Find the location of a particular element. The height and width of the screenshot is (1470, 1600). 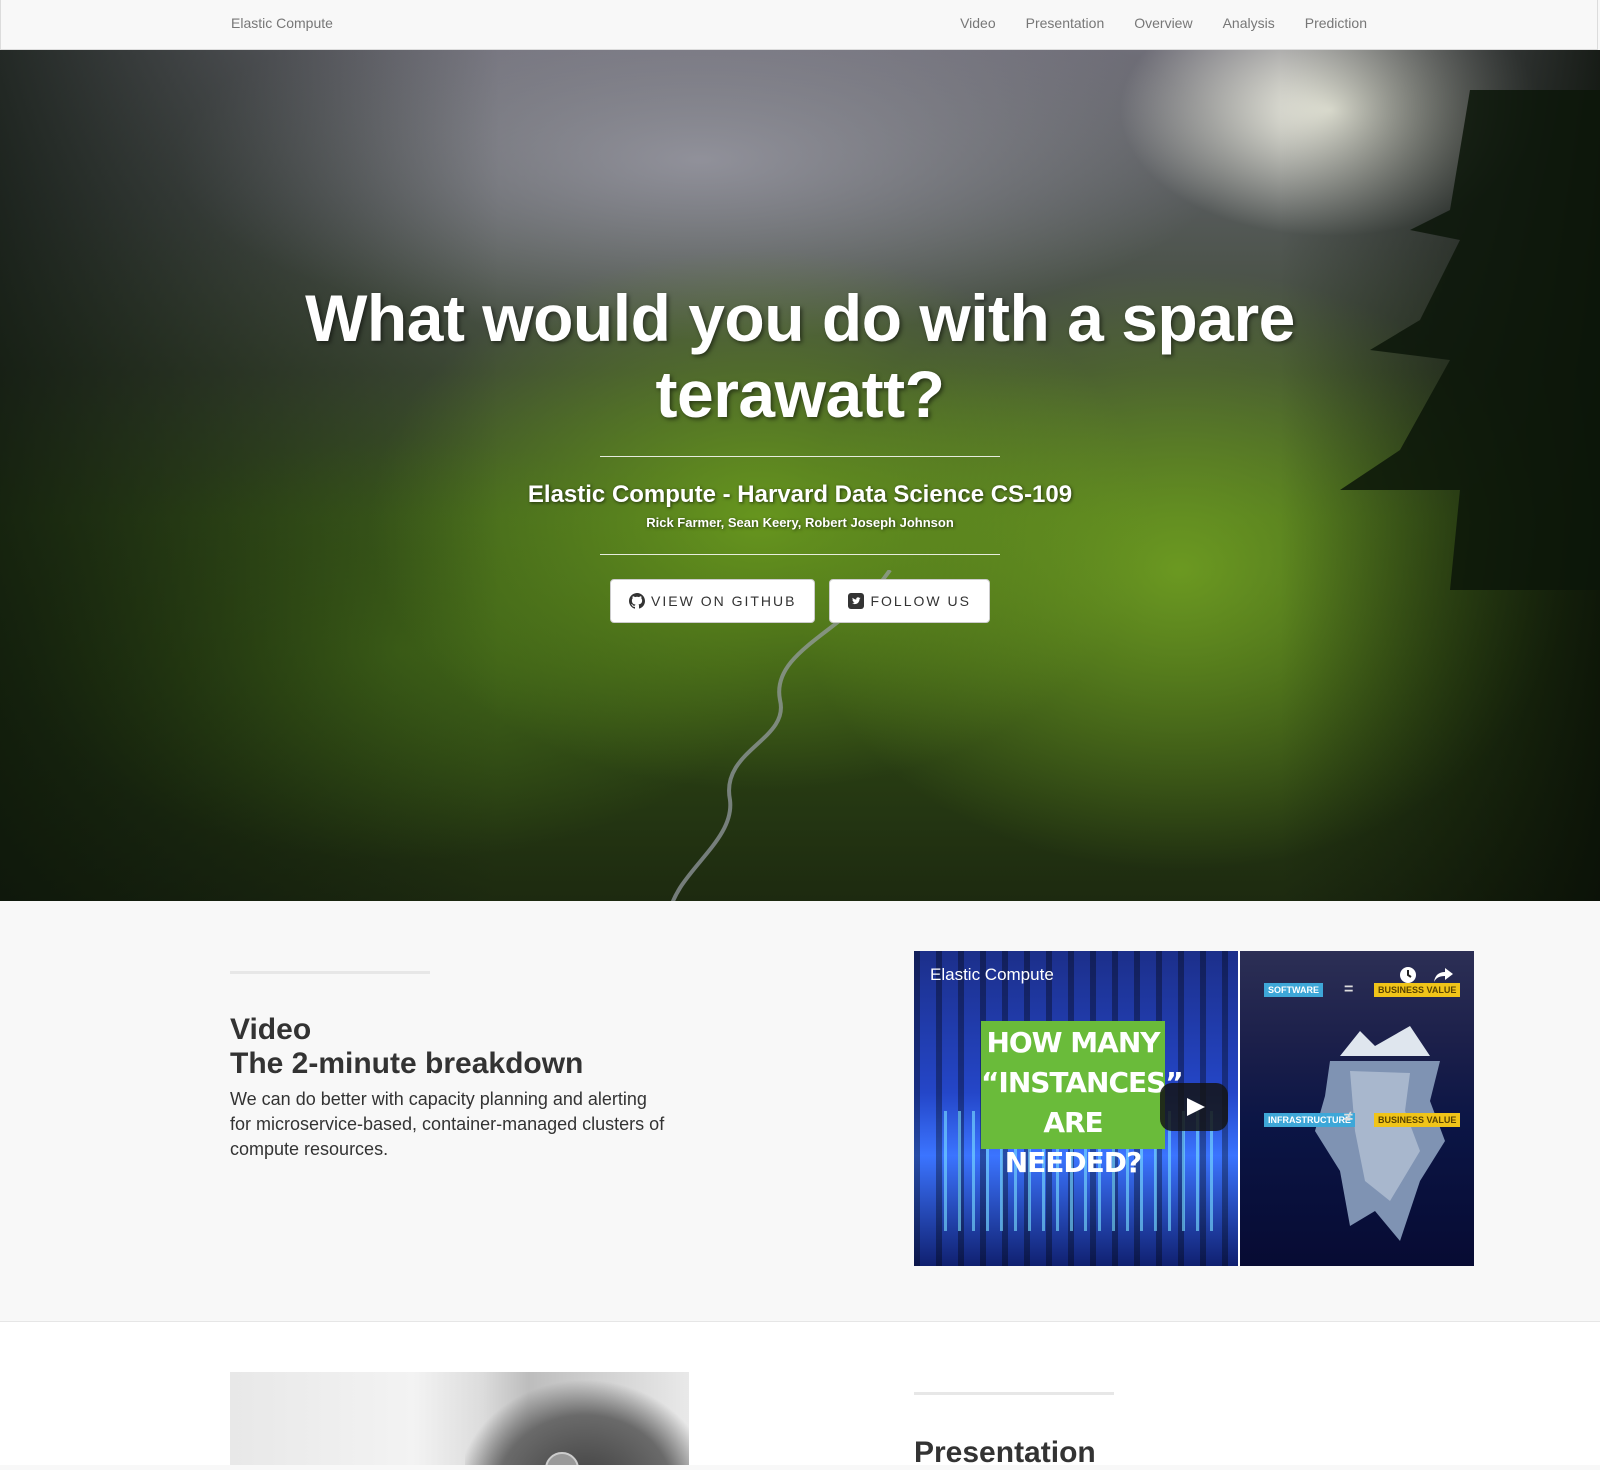

share-icon is located at coordinates (1443, 975).